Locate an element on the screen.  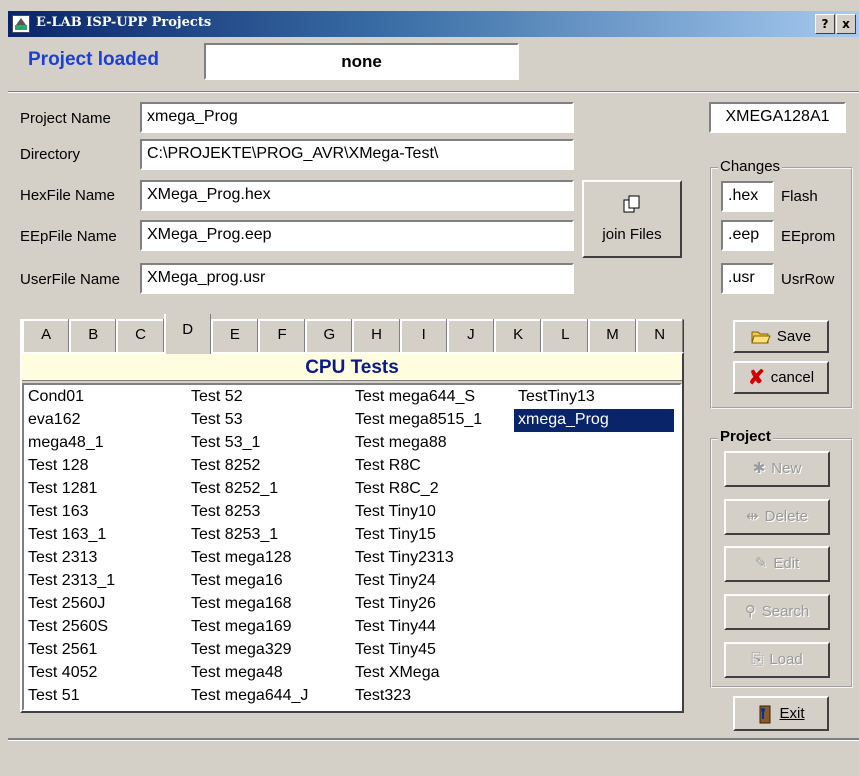
tab-e: E is located at coordinates (234, 336).